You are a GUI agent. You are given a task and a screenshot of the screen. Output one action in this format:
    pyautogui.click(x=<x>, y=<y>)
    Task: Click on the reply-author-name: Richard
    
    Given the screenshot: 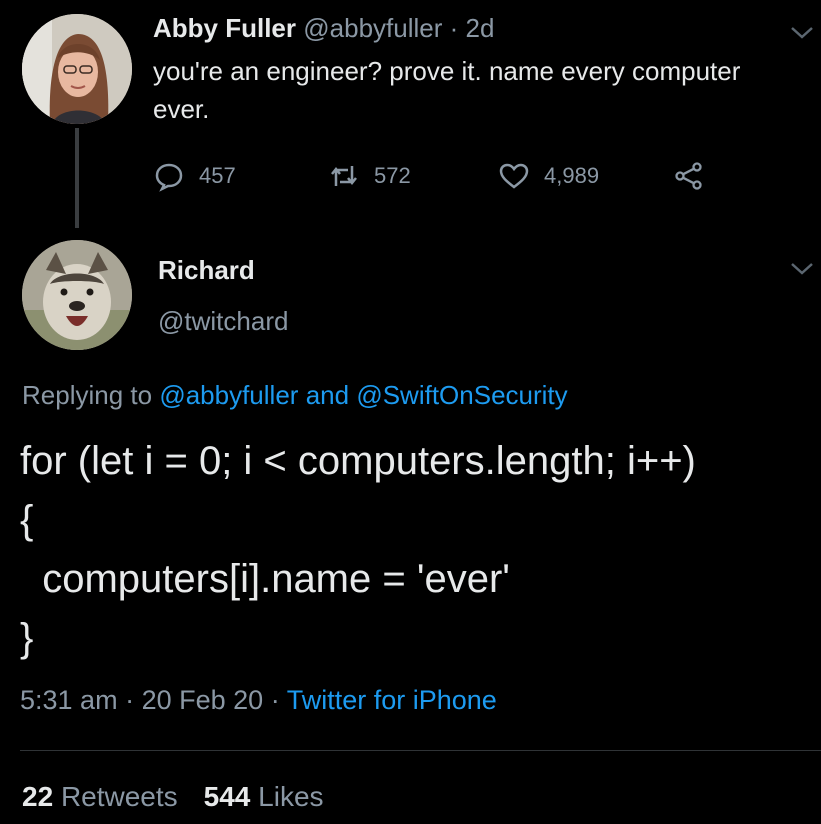 What is the action you would take?
    pyautogui.click(x=206, y=270)
    